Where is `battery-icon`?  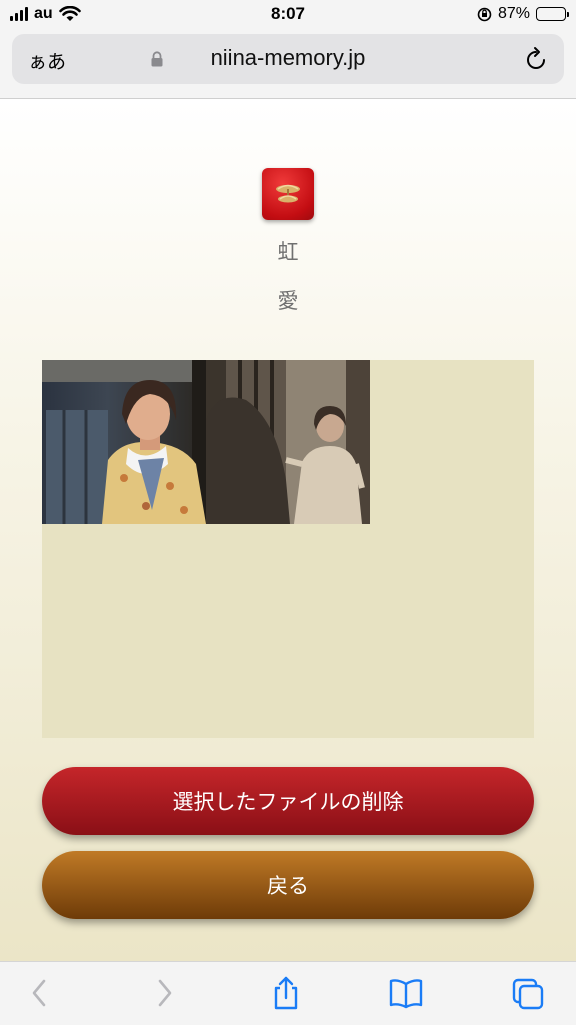 battery-icon is located at coordinates (552, 14).